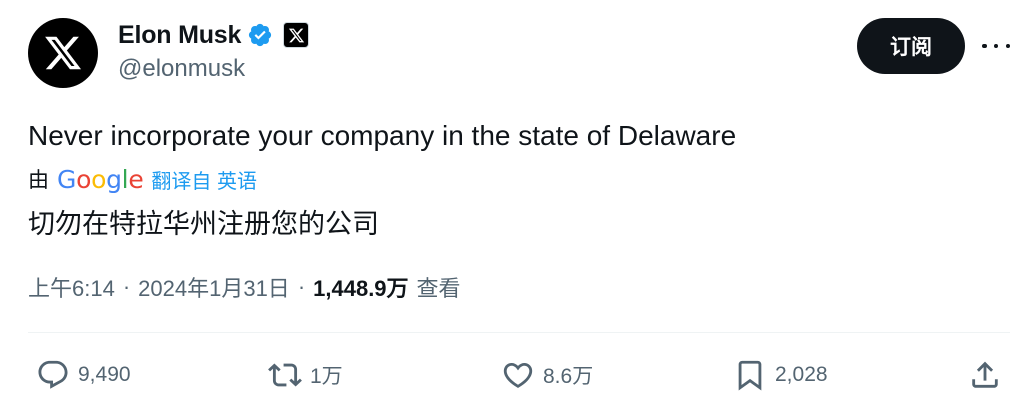 This screenshot has width=1024, height=420. I want to click on name-row: Elon Musk, so click(214, 35).